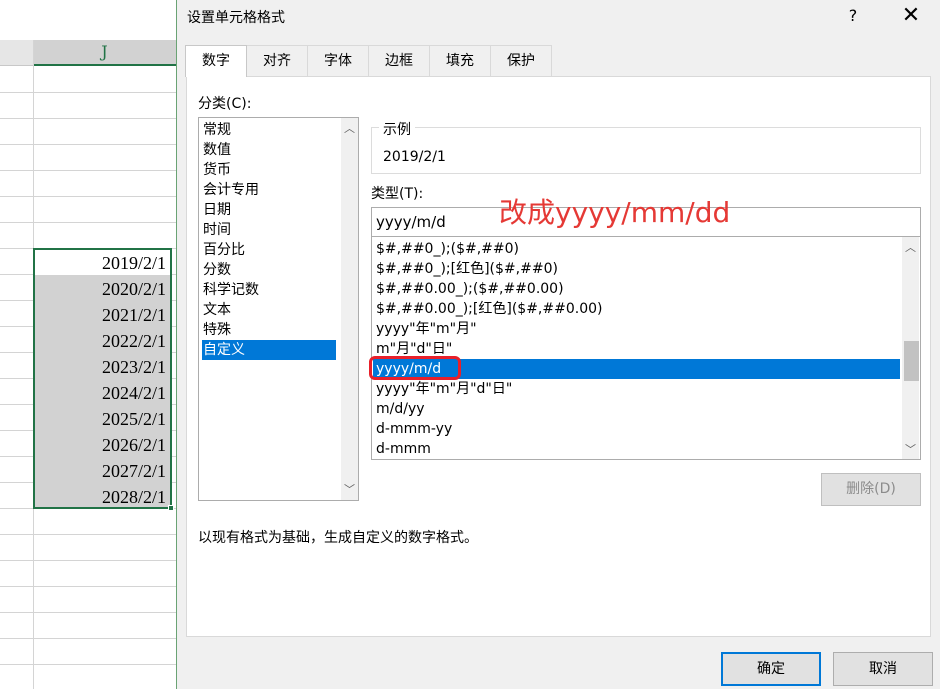  I want to click on sheet-cell: 2019/2/1, so click(101, 262).